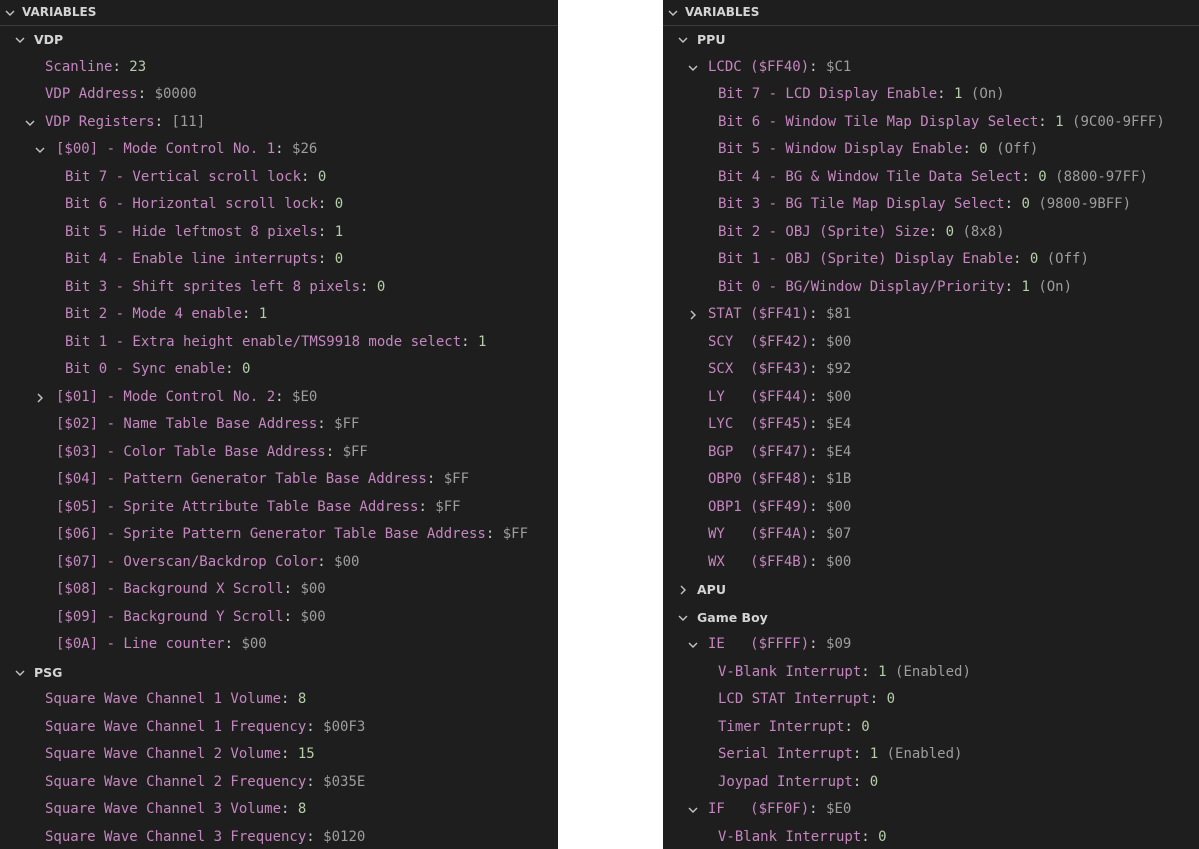 Image resolution: width=1199 pixels, height=849 pixels. What do you see at coordinates (175, 810) in the screenshot?
I see `variable-label: Square Wave Channel 3 Volume: 8` at bounding box center [175, 810].